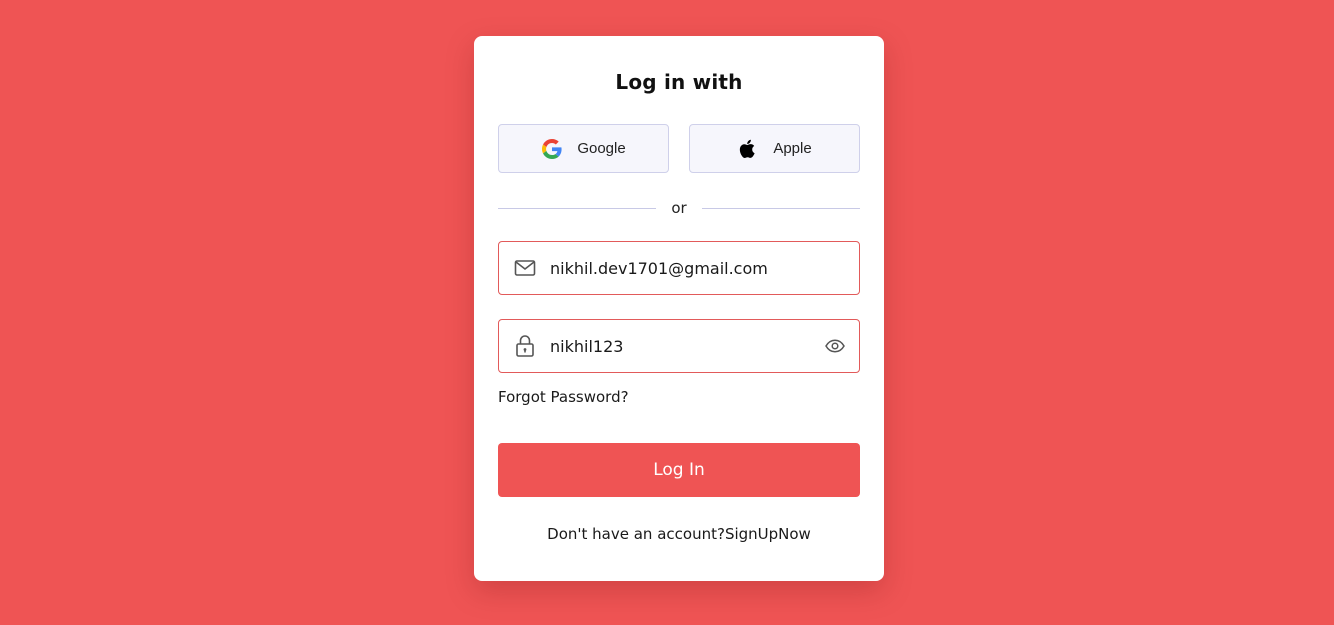 This screenshot has width=1334, height=625. What do you see at coordinates (679, 470) in the screenshot?
I see `login-button: Log In` at bounding box center [679, 470].